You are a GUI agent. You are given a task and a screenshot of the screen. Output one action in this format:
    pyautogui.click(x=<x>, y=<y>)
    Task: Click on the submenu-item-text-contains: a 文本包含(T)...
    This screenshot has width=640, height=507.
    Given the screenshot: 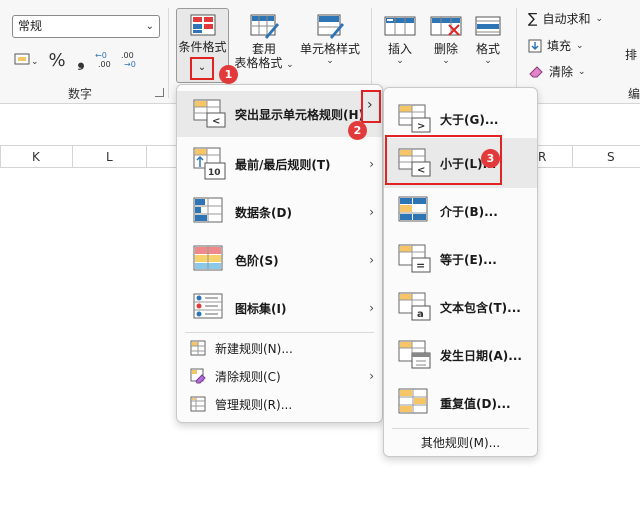 What is the action you would take?
    pyautogui.click(x=460, y=307)
    